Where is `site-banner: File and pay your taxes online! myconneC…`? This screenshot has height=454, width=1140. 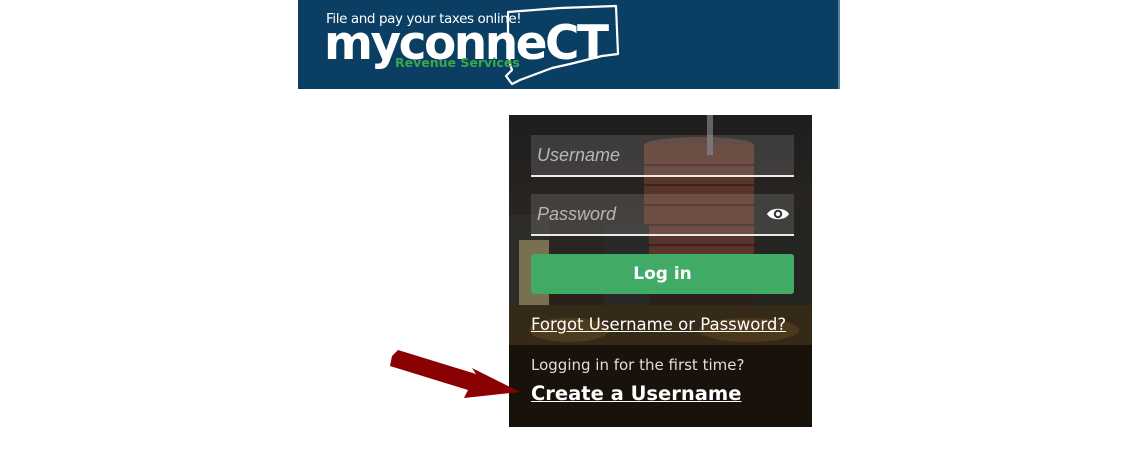 site-banner: File and pay your taxes online! myconneC… is located at coordinates (569, 44).